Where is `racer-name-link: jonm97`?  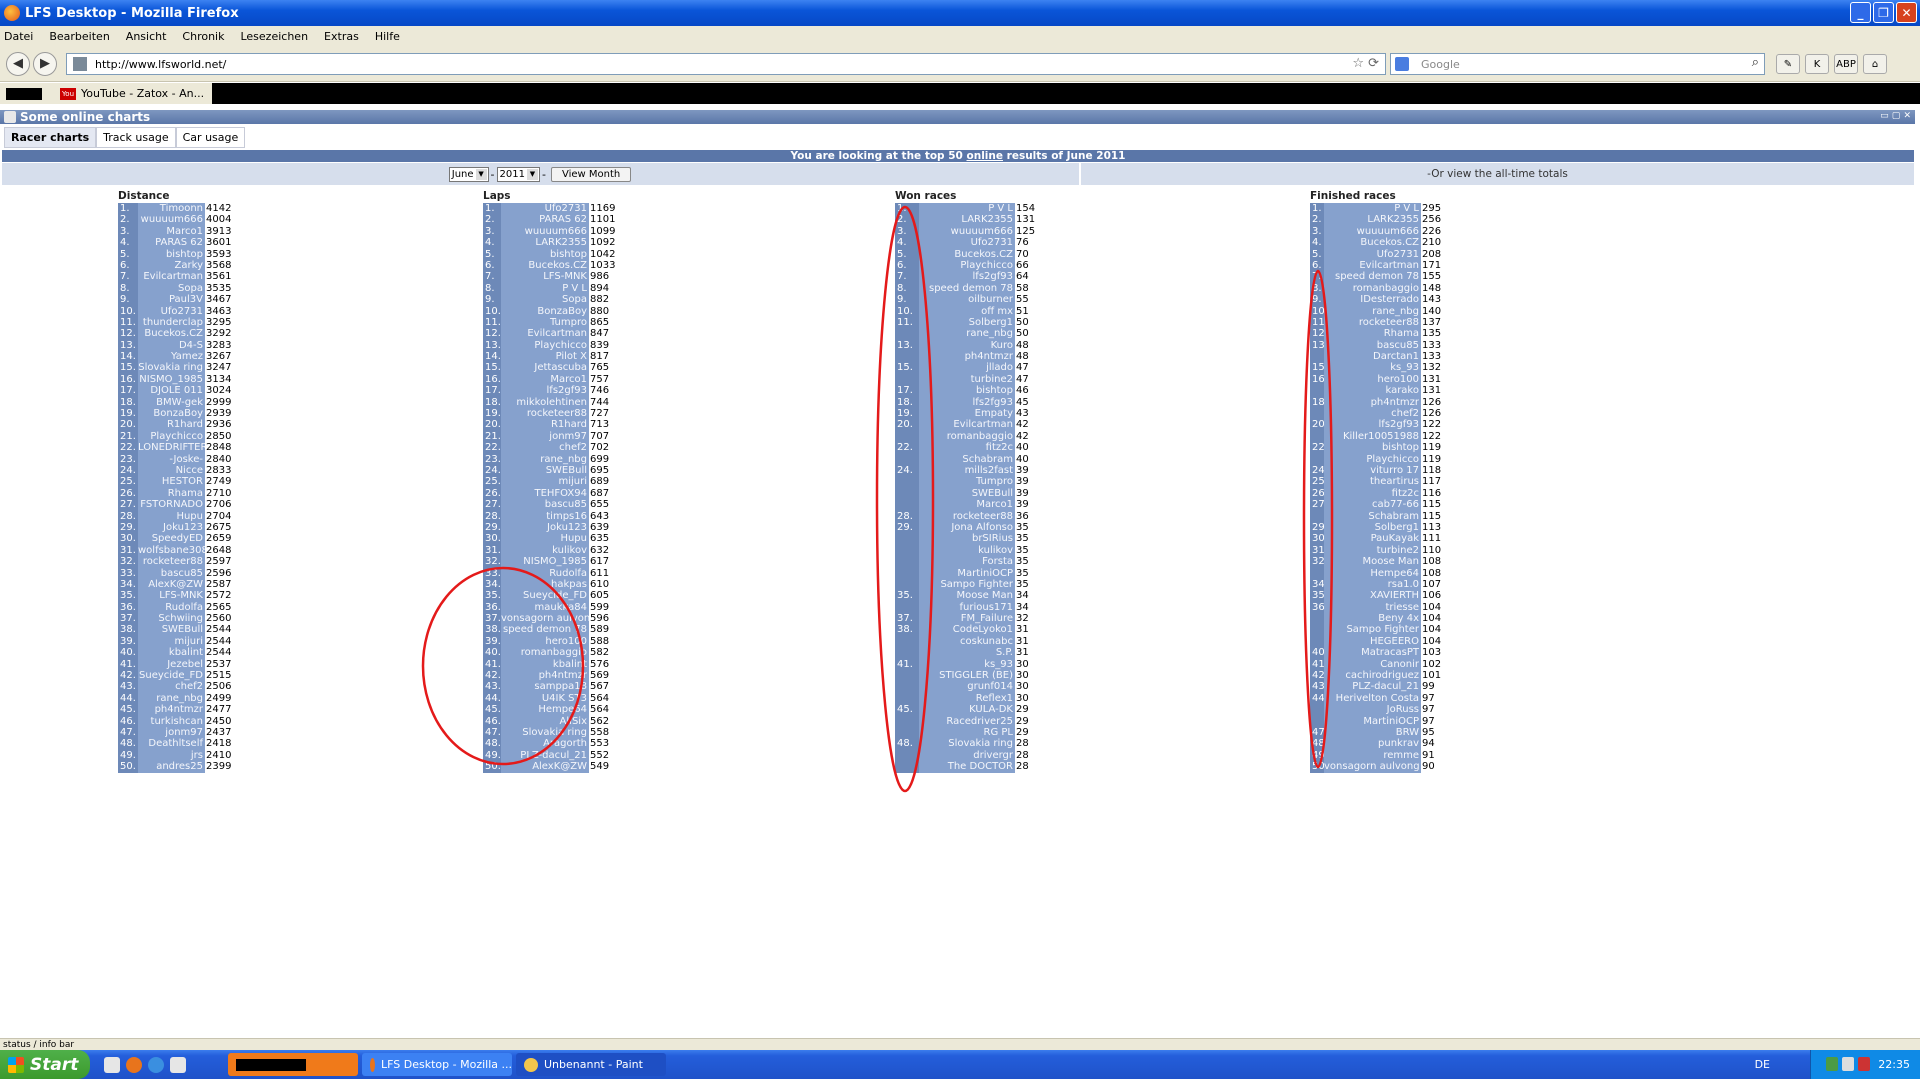 racer-name-link: jonm97 is located at coordinates (171, 732).